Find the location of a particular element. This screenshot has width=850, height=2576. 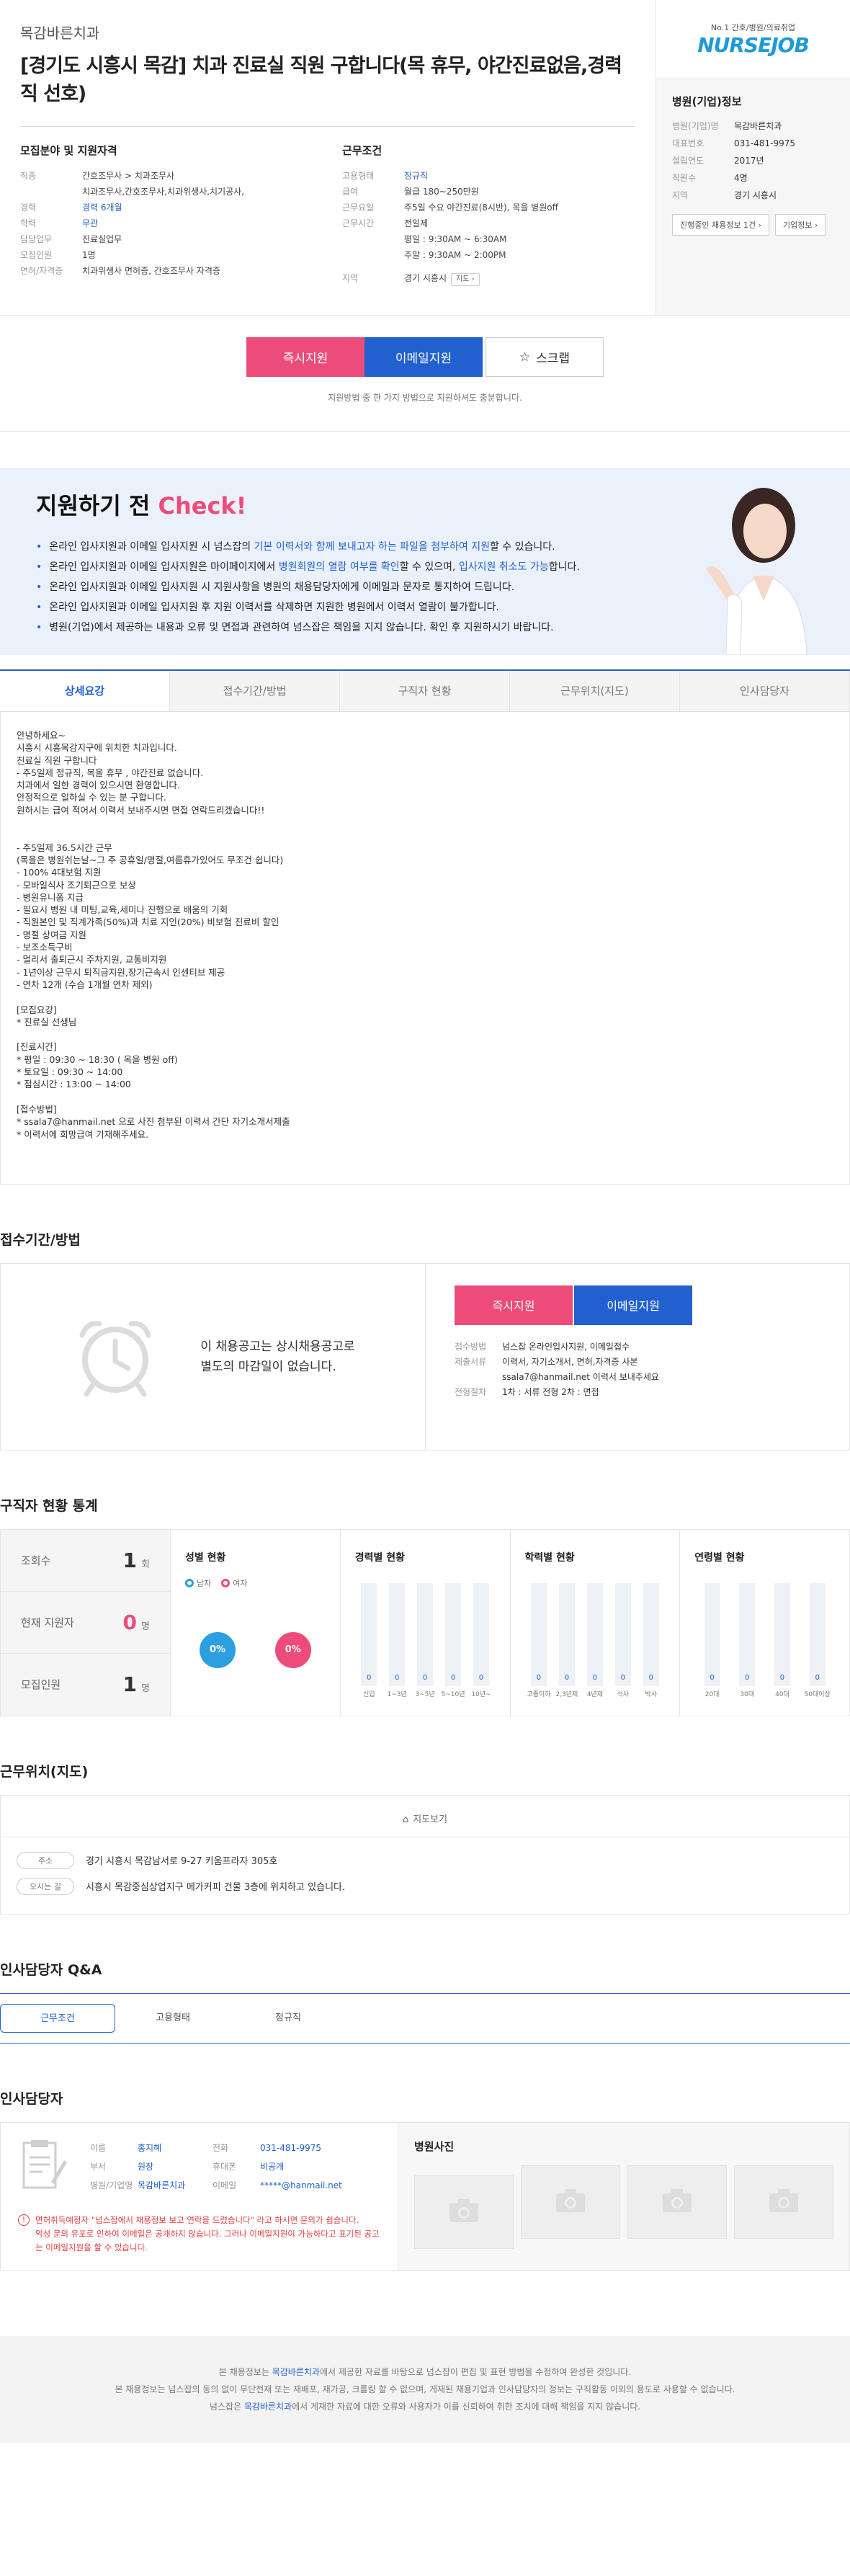

stat-label: 조회수 is located at coordinates (36, 1560).